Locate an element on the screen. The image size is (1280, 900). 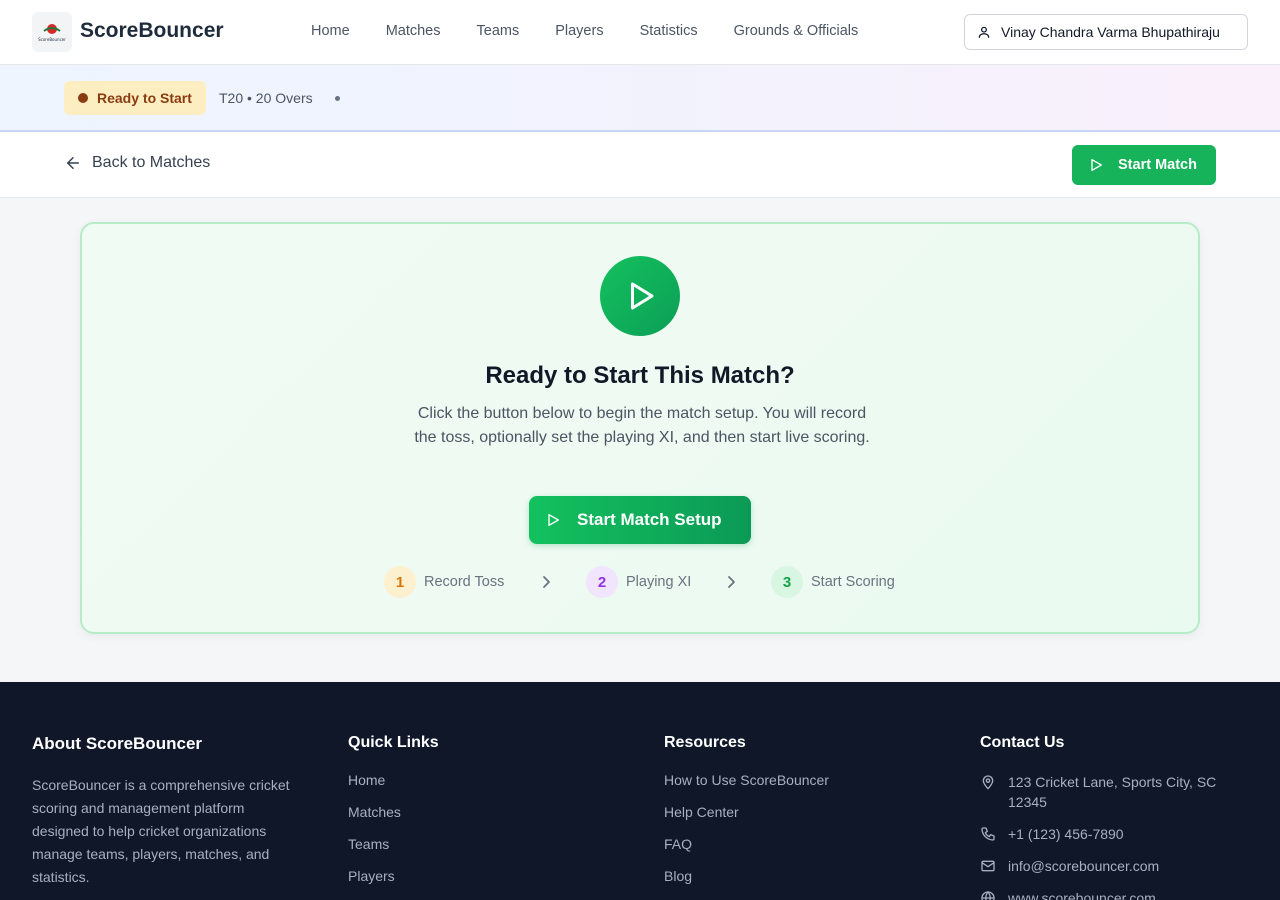
start-match-label: Start Match is located at coordinates (1157, 165).